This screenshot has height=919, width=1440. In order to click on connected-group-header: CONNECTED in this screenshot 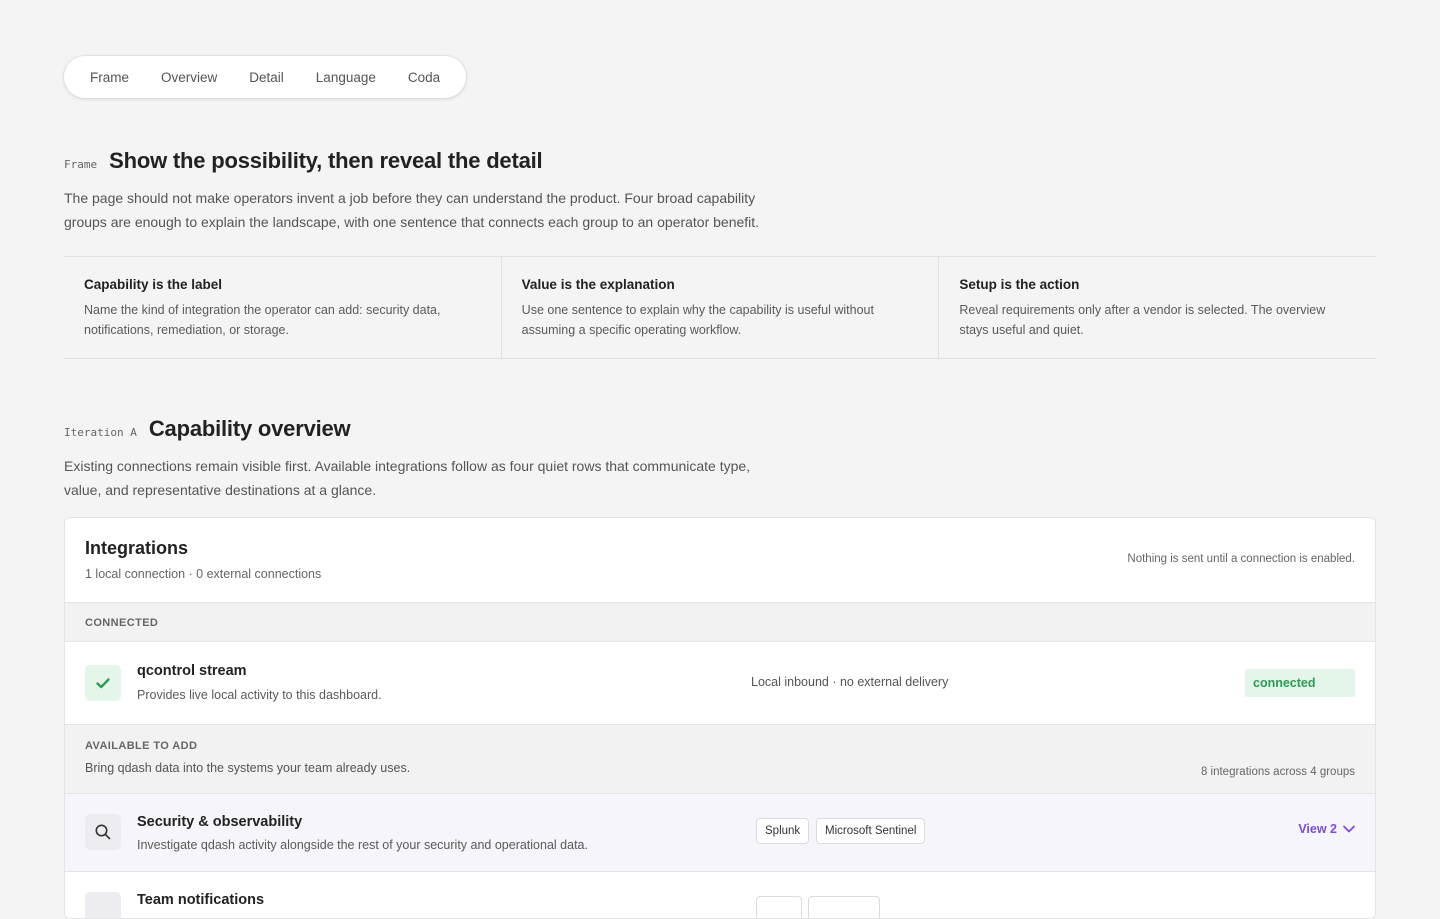, I will do `click(720, 622)`.